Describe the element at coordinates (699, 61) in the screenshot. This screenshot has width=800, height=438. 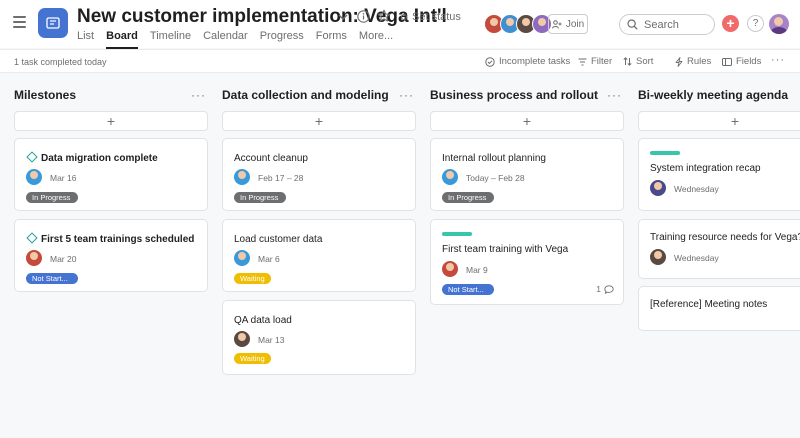
I see `rules-label: Rules` at that location.